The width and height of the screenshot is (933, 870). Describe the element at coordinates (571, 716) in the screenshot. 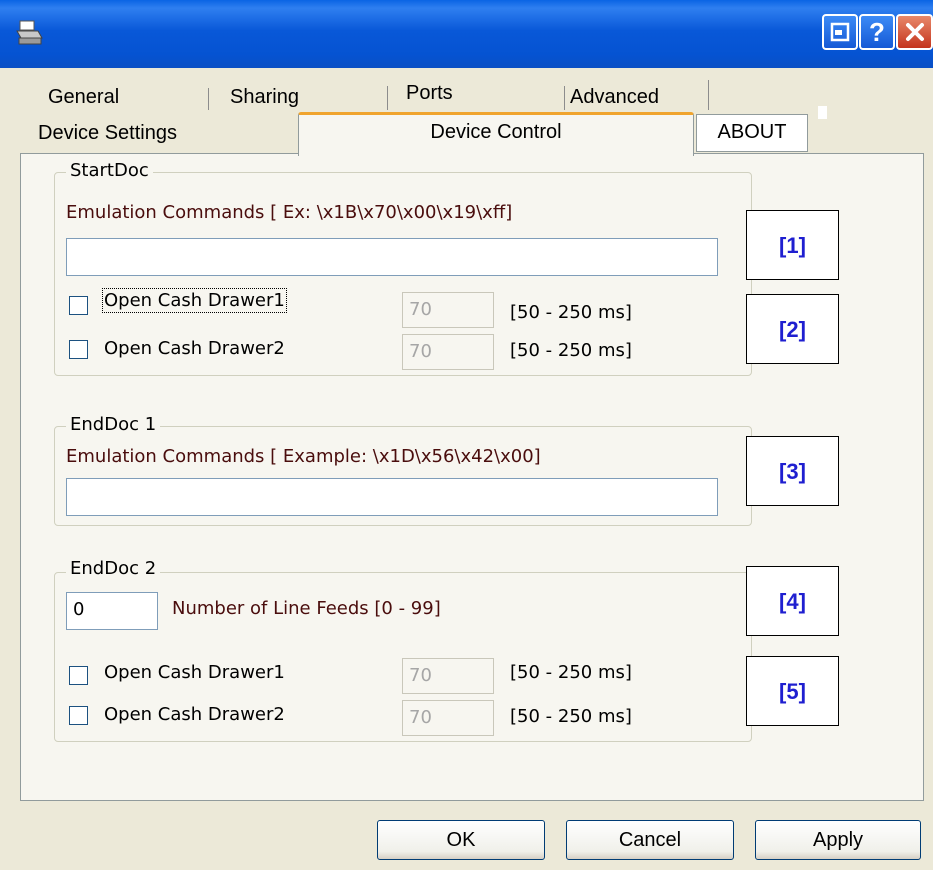

I see `enddoc2-drawer2-range: [50 - 250 ms]` at that location.